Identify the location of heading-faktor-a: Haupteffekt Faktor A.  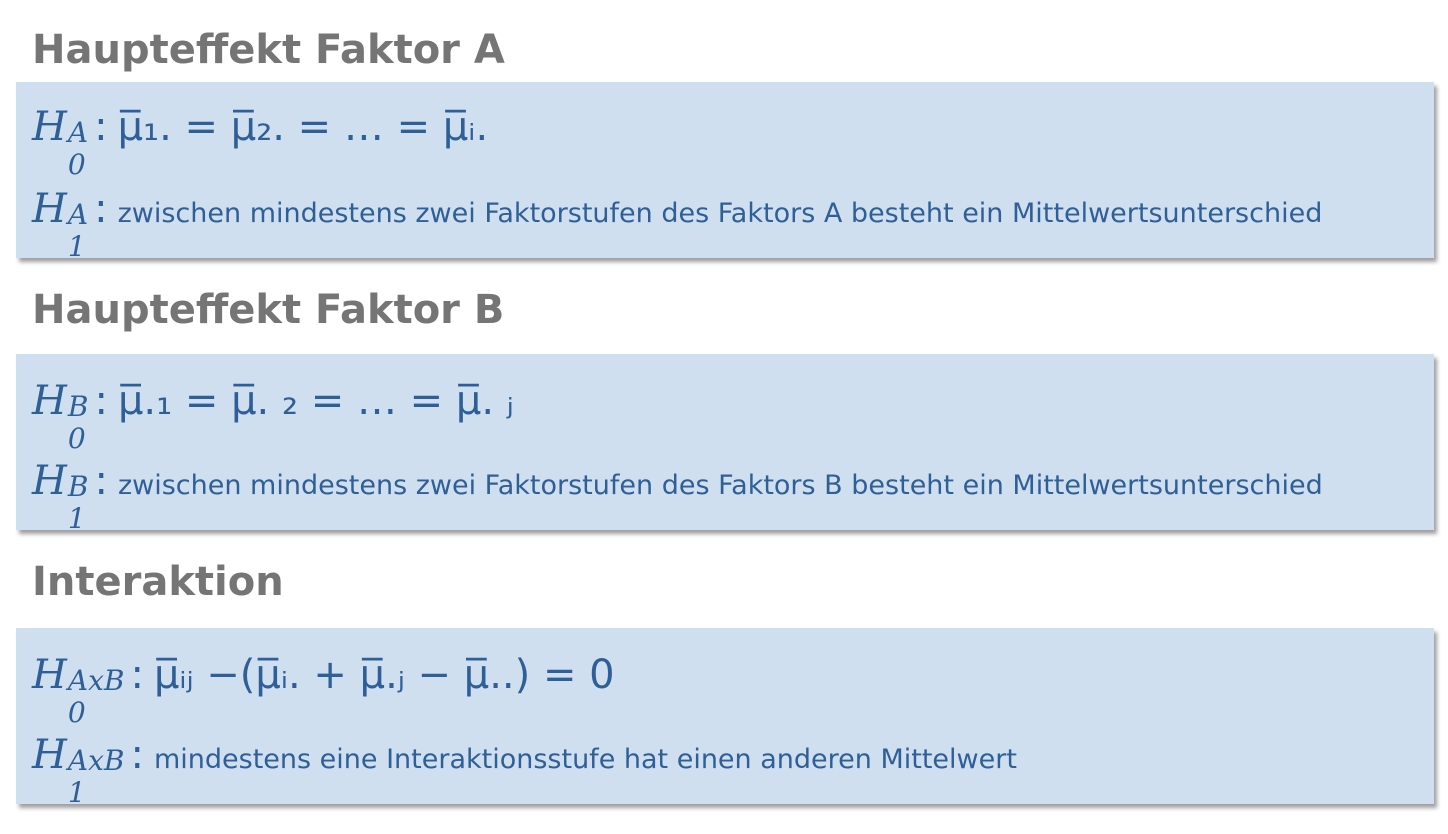
(268, 50).